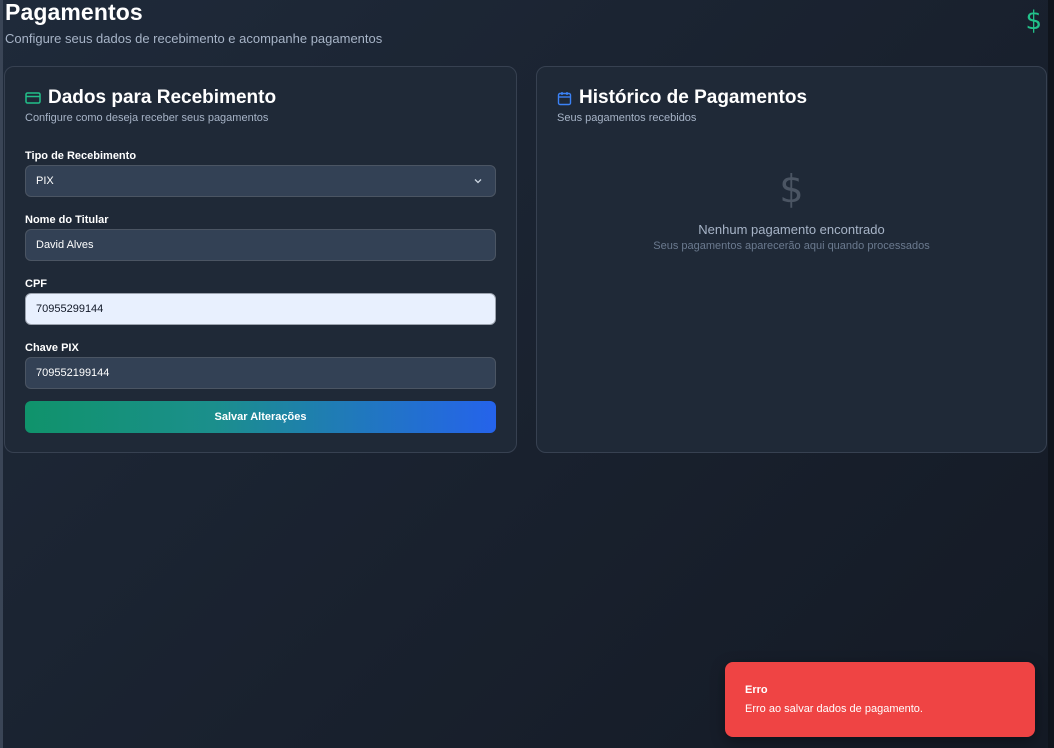  I want to click on nome-titular-label: Nome do Titular, so click(67, 220).